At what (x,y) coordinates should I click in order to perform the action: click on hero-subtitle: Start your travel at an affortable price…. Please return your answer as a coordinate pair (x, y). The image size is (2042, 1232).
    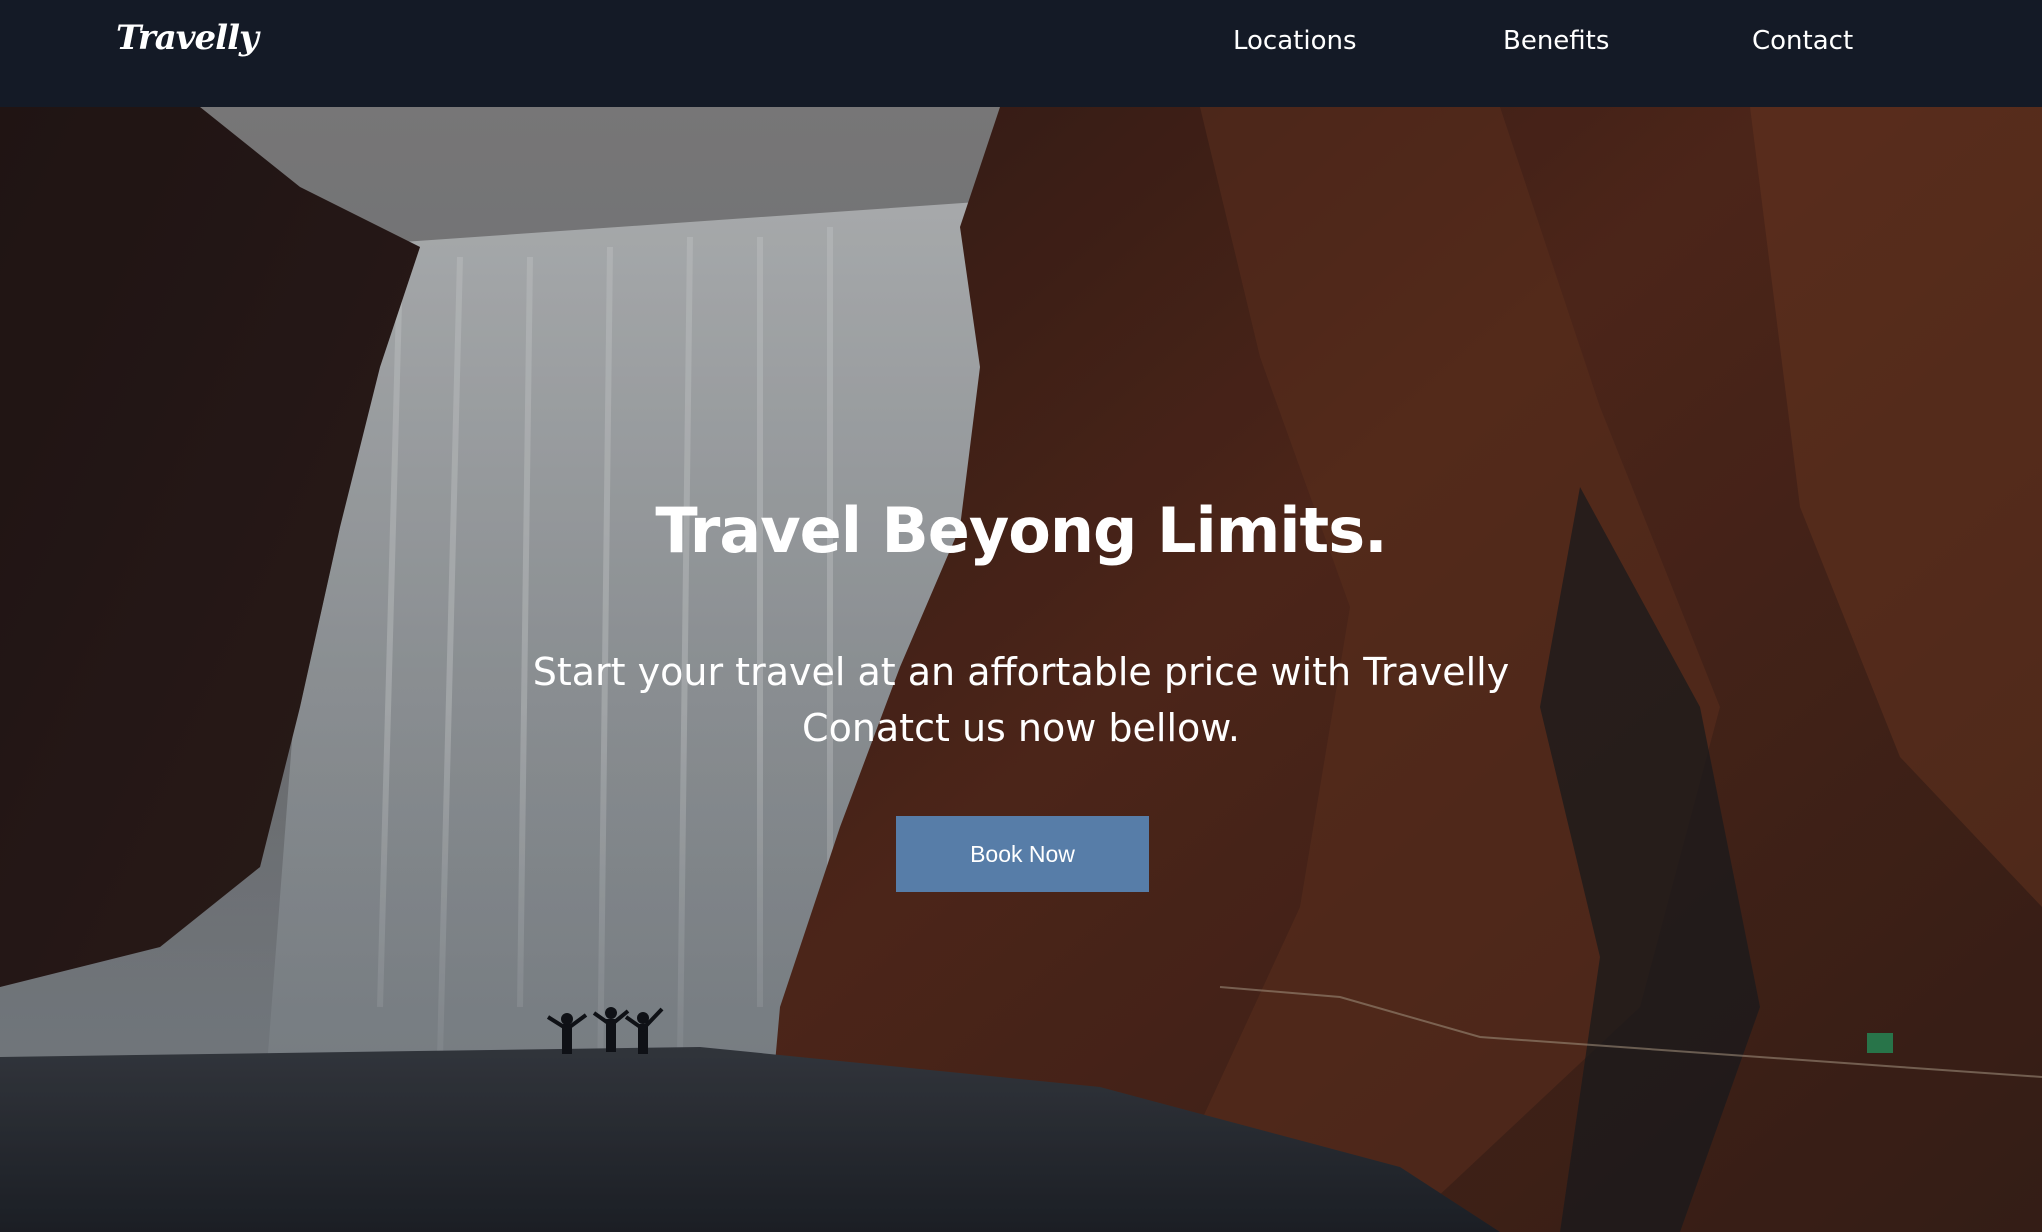
    Looking at the image, I should click on (1021, 700).